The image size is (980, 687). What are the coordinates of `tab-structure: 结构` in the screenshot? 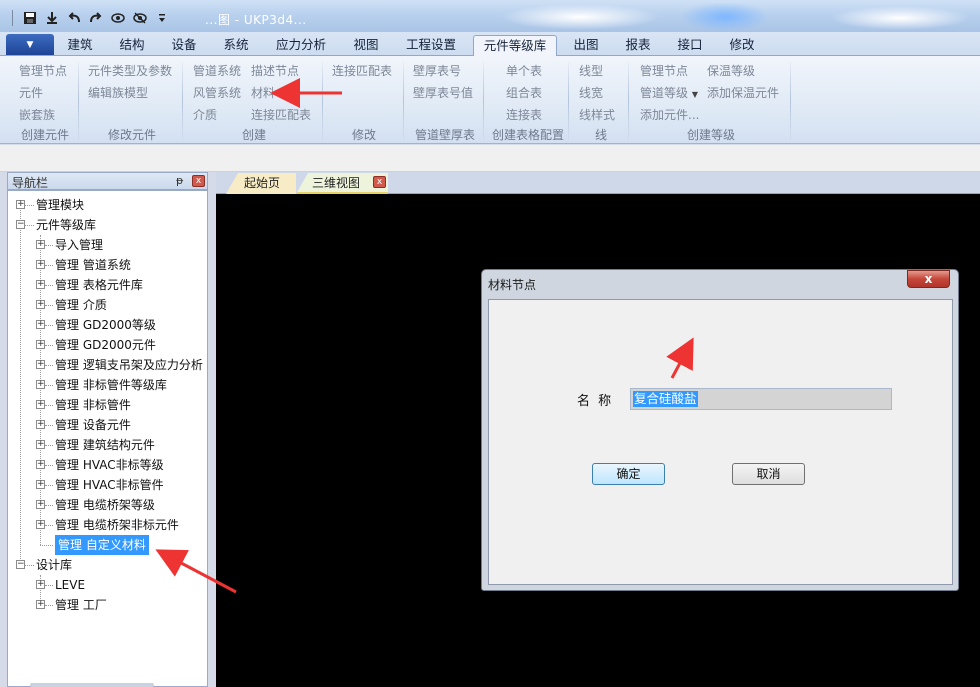 It's located at (132, 45).